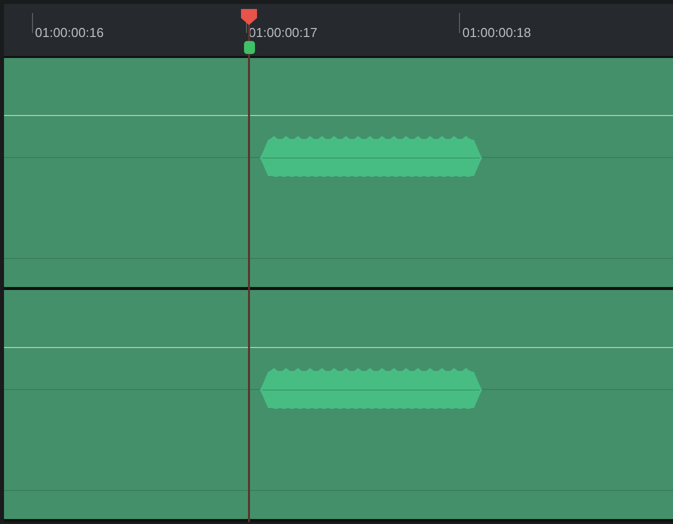 Image resolution: width=673 pixels, height=524 pixels. I want to click on marker-icon, so click(249, 47).